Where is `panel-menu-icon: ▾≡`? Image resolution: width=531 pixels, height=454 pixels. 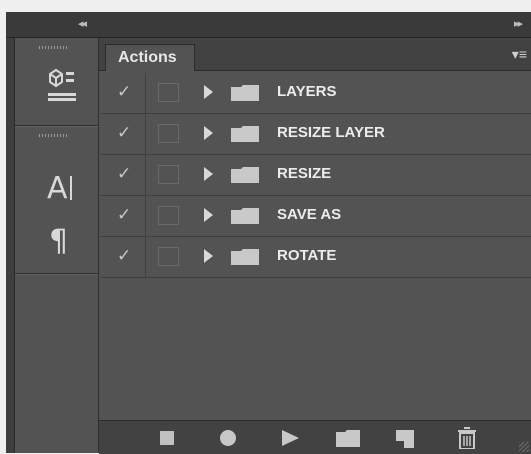 panel-menu-icon: ▾≡ is located at coordinates (519, 54).